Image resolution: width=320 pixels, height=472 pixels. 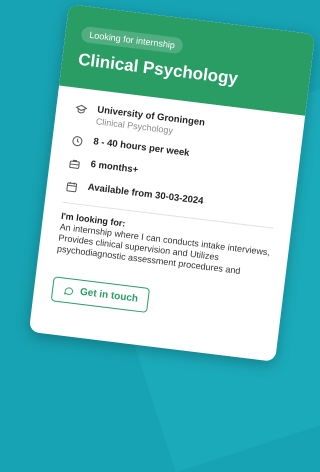 I want to click on availability-text: Available from 30-03-2024, so click(x=146, y=194).